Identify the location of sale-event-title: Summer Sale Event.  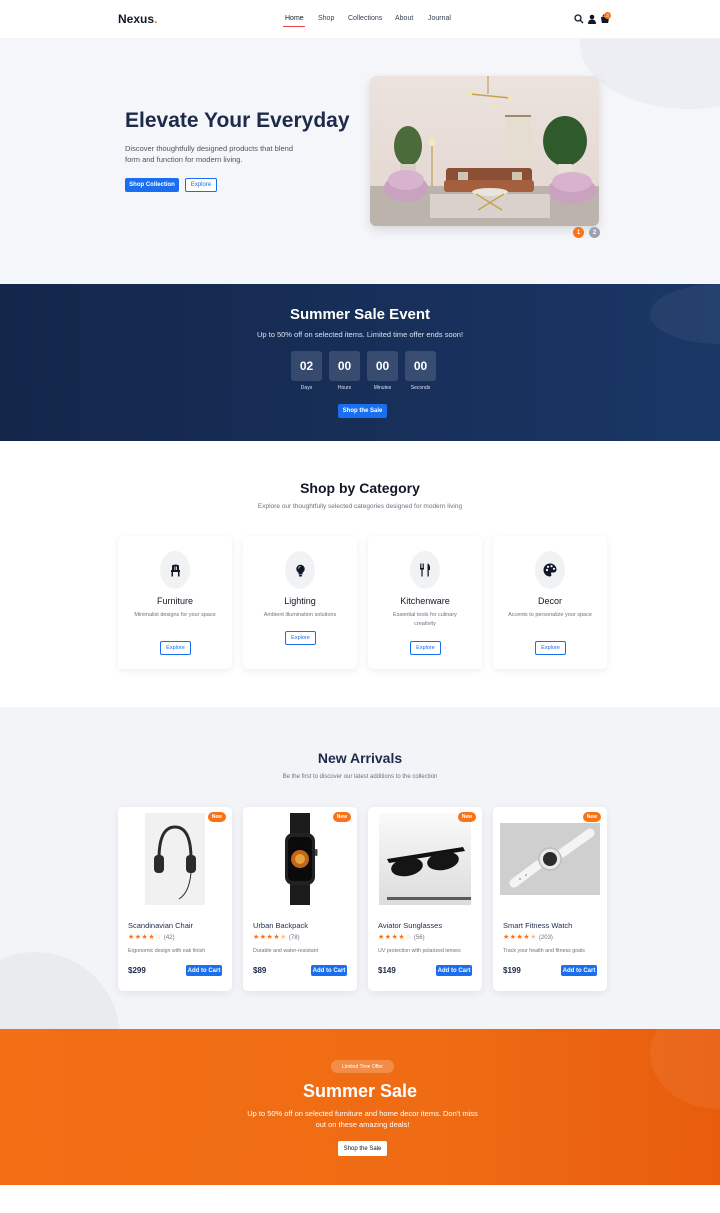
(360, 314).